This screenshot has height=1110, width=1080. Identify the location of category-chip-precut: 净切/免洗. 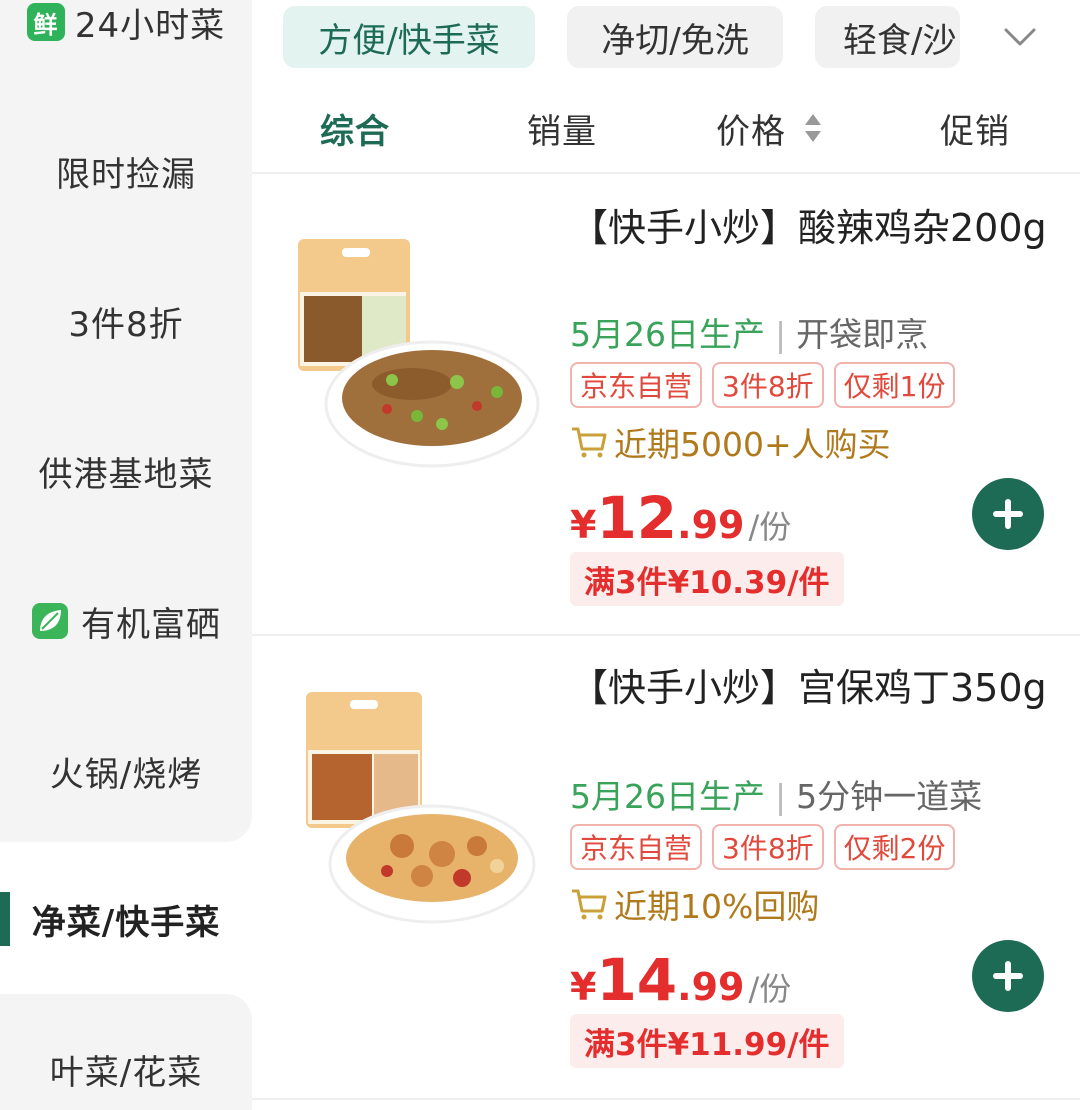
(675, 37).